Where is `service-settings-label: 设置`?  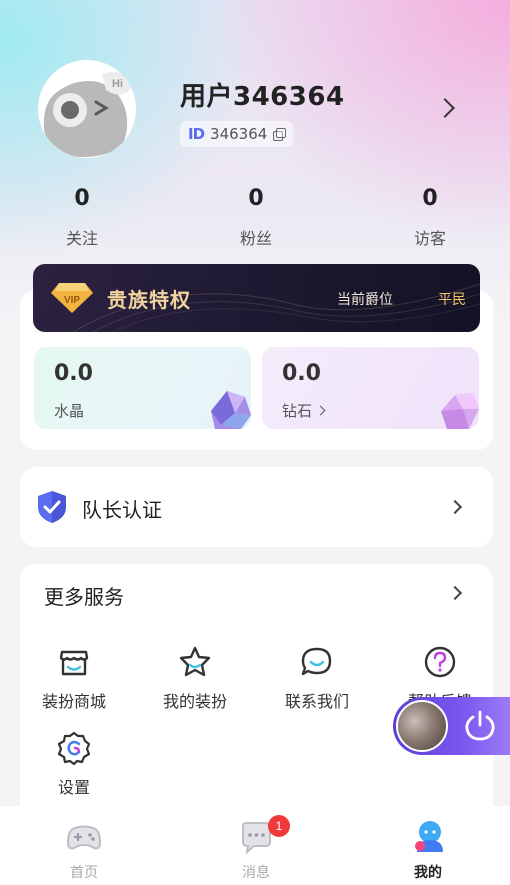
service-settings-label: 设置 is located at coordinates (73, 787).